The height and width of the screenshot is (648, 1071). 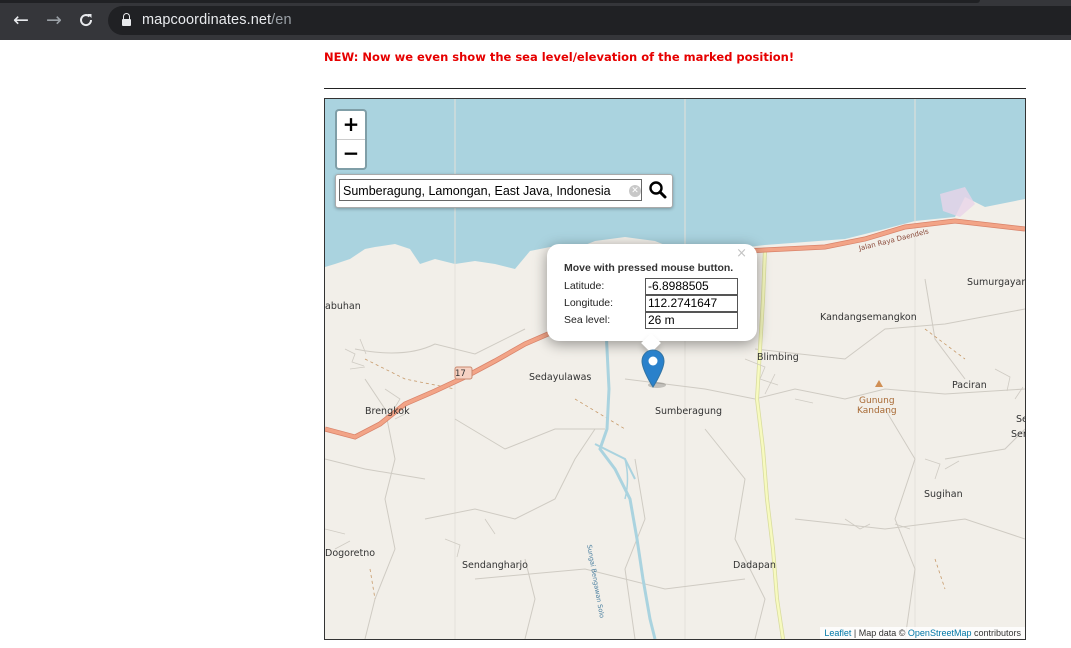 I want to click on leaflet-link: Leaflet, so click(x=837, y=633).